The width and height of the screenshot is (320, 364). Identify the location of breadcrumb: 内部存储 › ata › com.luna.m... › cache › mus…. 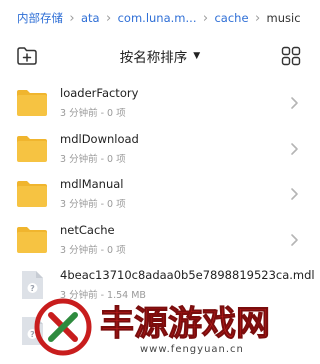
(160, 18).